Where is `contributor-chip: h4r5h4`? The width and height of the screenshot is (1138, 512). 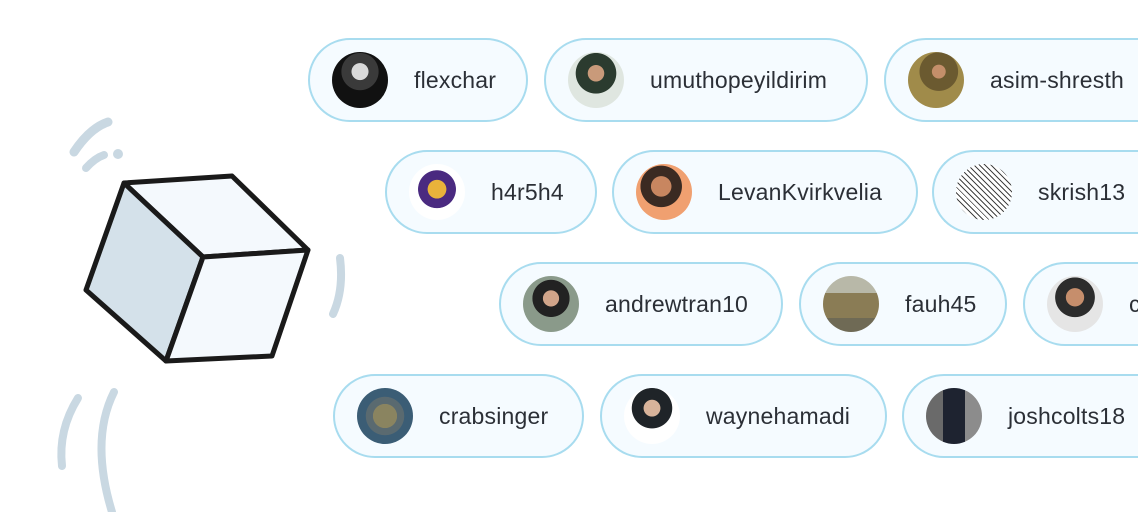 contributor-chip: h4r5h4 is located at coordinates (491, 192).